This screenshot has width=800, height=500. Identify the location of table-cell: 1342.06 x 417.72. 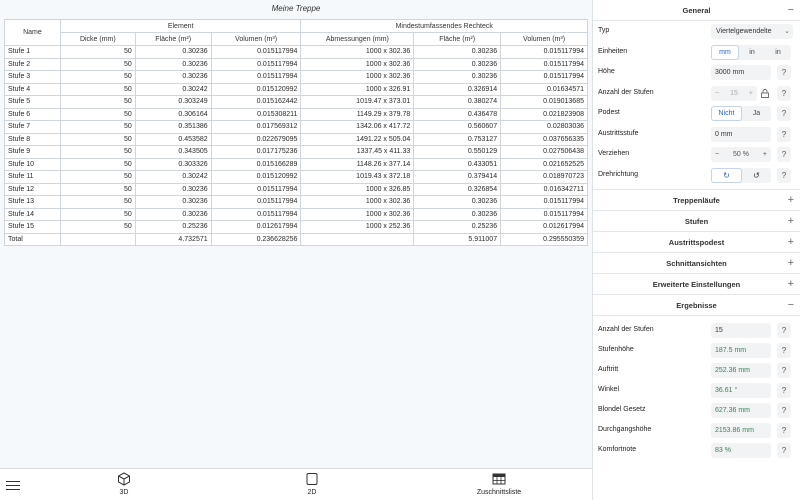
(357, 127).